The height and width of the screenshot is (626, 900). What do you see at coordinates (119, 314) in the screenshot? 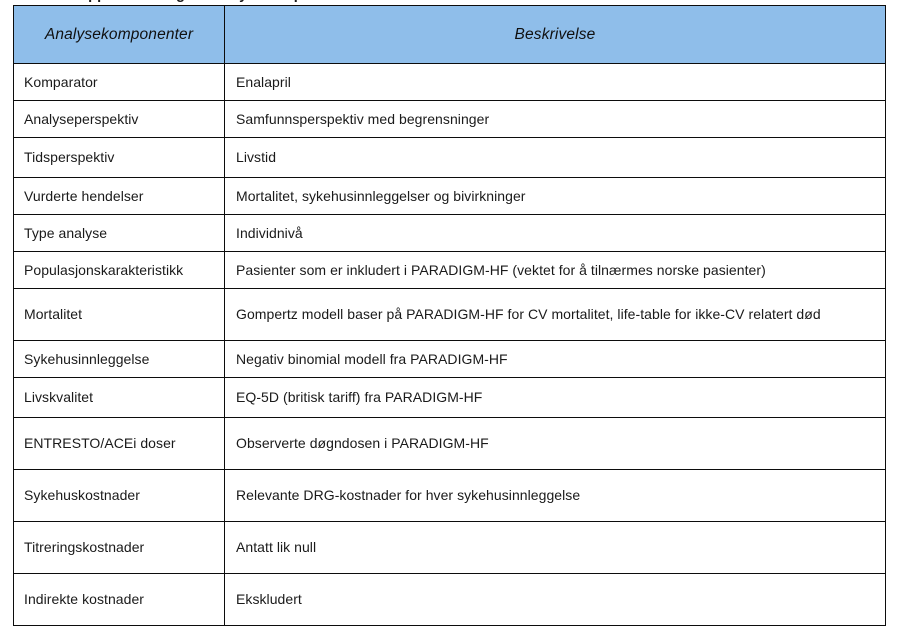
I see `cell-component: Mortalitet` at bounding box center [119, 314].